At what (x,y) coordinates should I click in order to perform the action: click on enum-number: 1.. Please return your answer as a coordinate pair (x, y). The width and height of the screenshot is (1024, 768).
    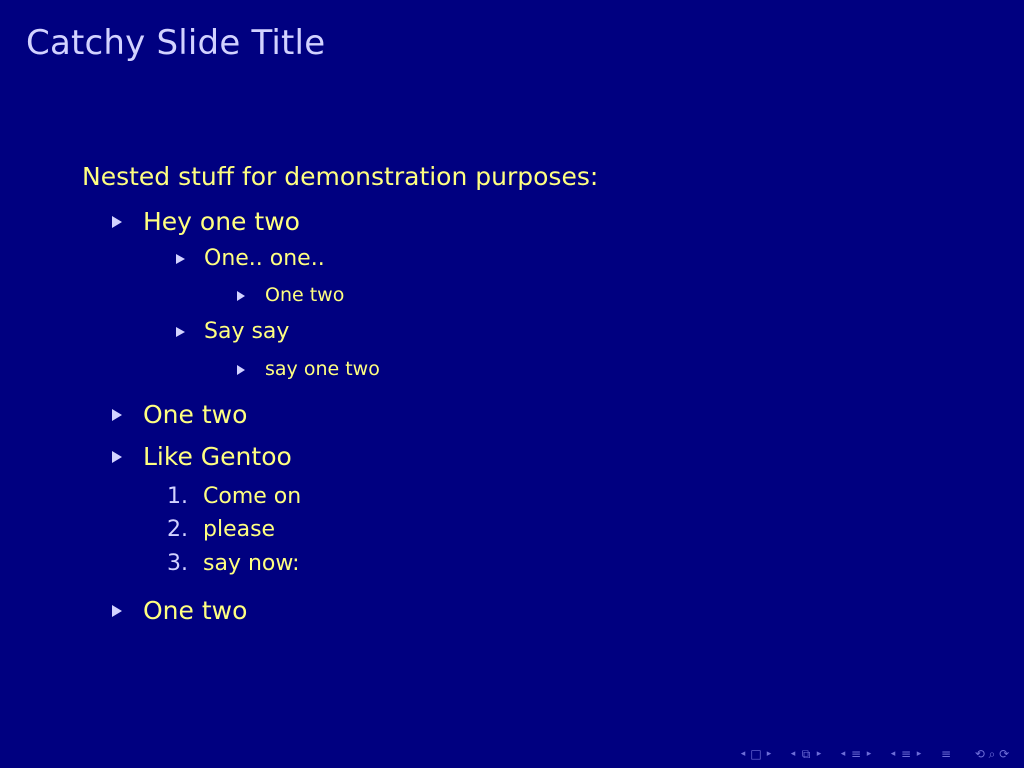
    Looking at the image, I should click on (177, 496).